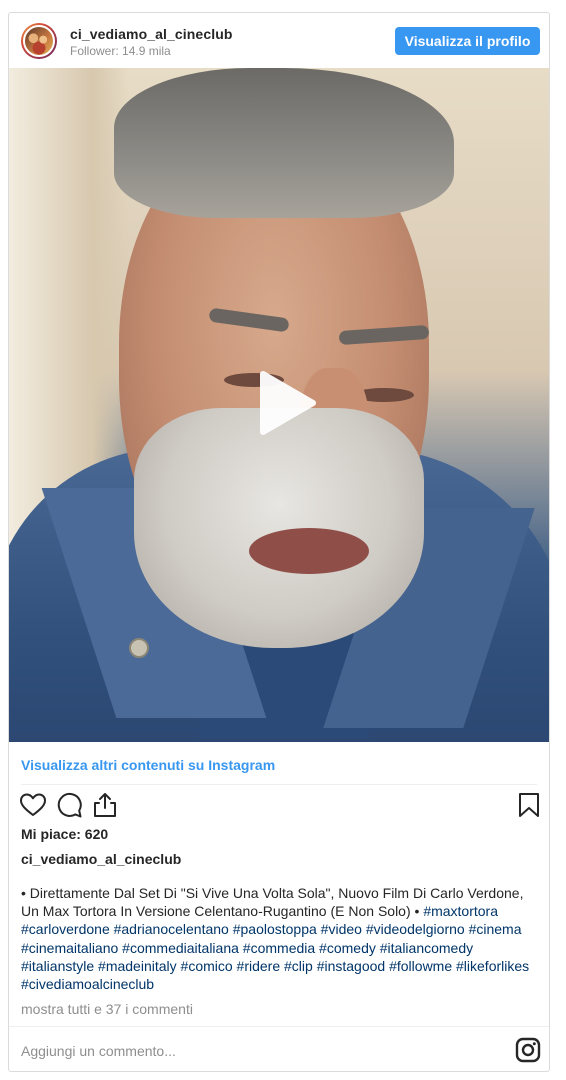 The height and width of the screenshot is (1080, 566). Describe the element at coordinates (69, 805) in the screenshot. I see `comment-icon` at that location.